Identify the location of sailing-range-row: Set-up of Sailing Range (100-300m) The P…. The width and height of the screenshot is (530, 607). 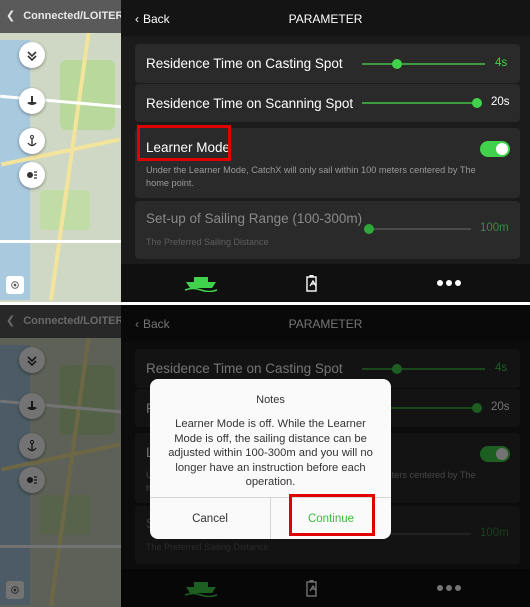
(327, 230).